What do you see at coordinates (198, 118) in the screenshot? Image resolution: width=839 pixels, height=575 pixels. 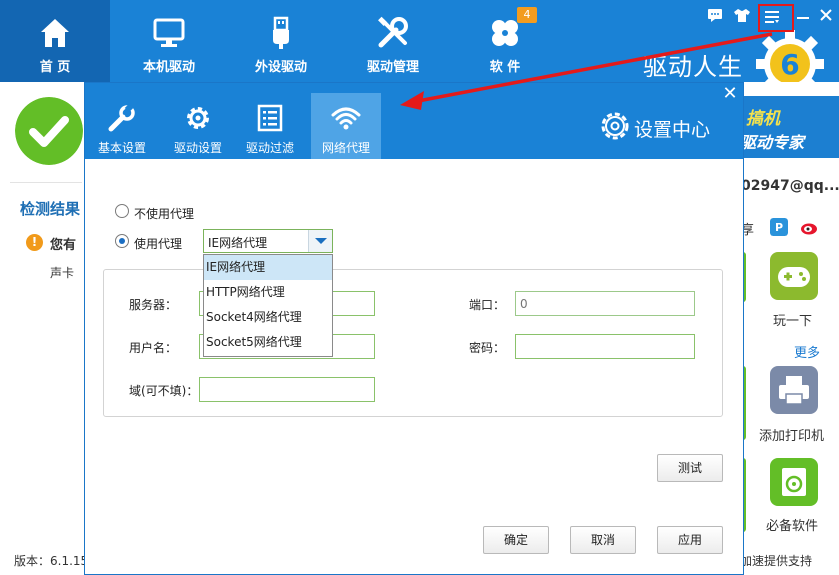 I see `gear-icon` at bounding box center [198, 118].